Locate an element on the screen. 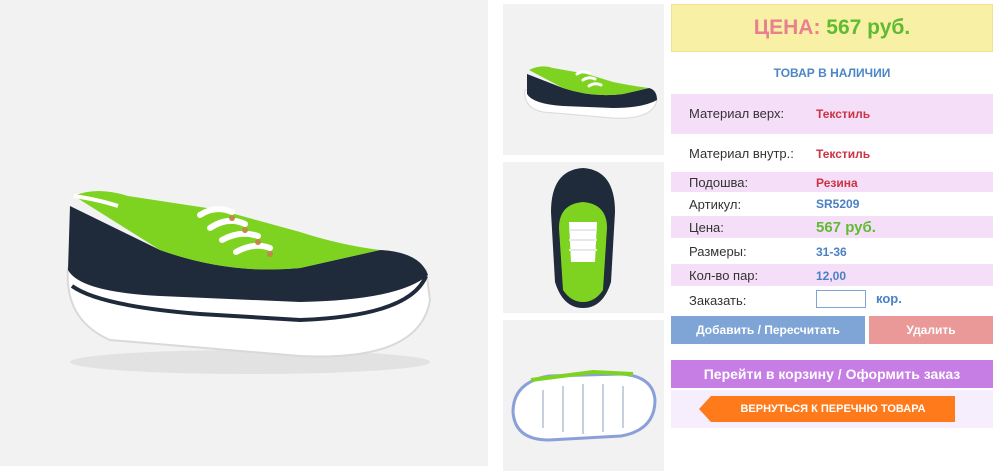  go-to-cart-button: Перейти в корзину / Оформить заказ is located at coordinates (832, 374).